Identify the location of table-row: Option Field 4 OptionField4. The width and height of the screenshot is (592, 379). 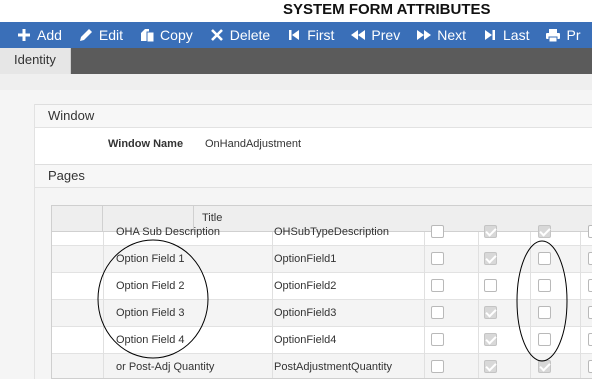
(322, 340).